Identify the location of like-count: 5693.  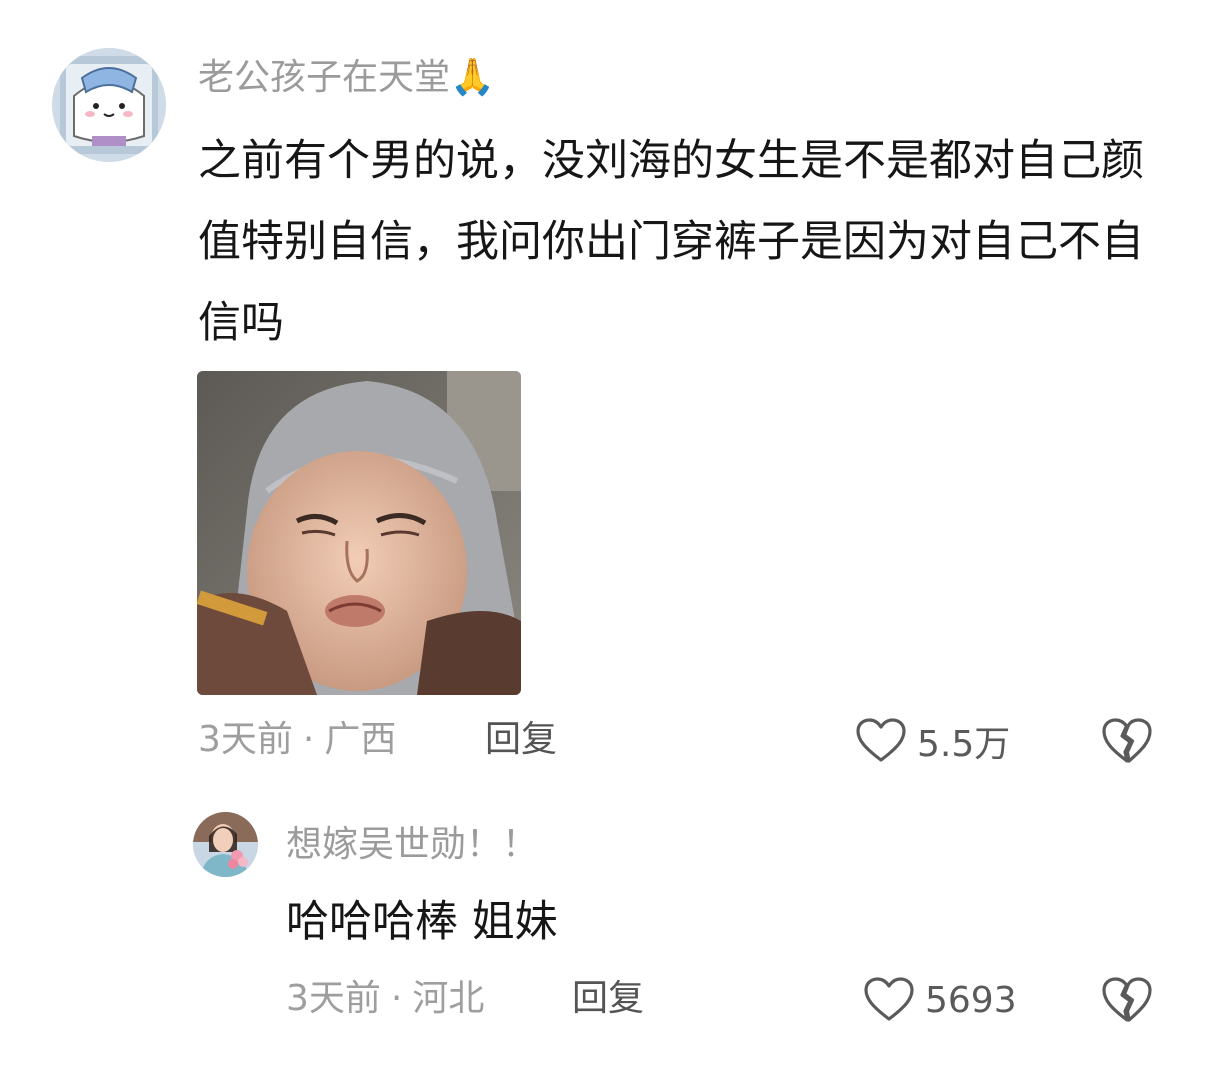
(971, 1000).